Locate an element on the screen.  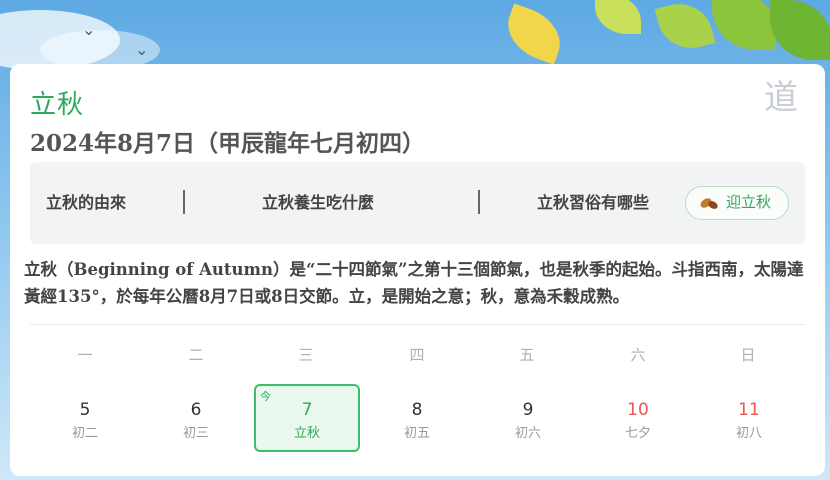
day-number: 11 is located at coordinates (749, 410).